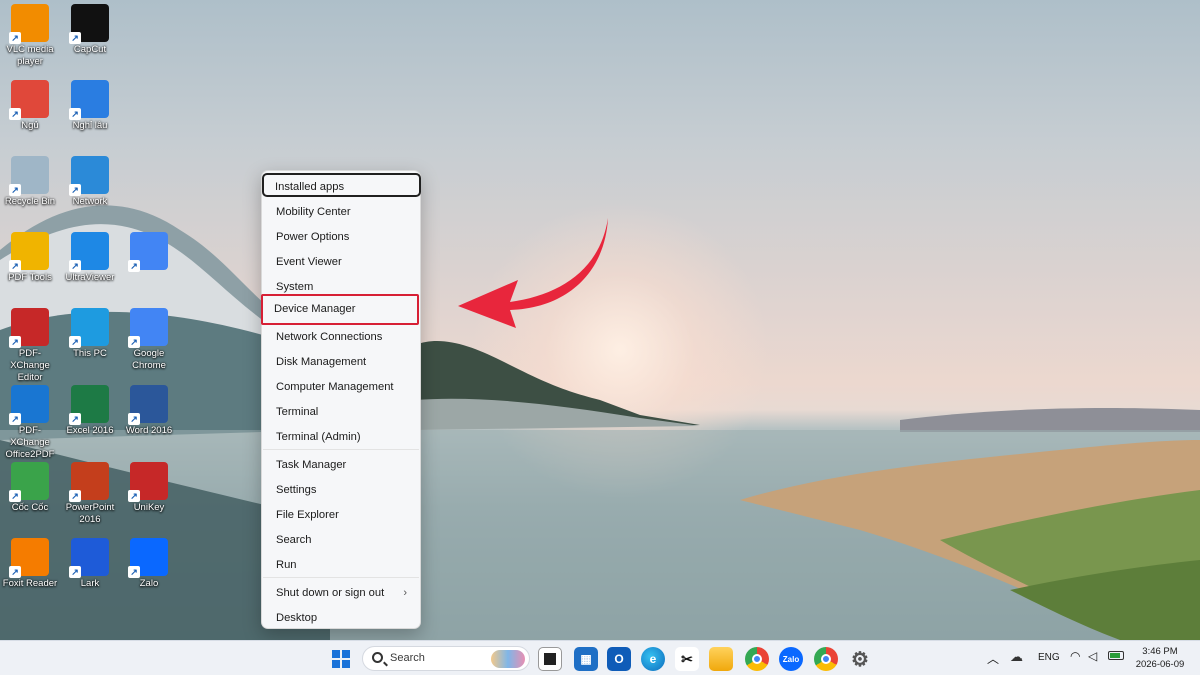  Describe the element at coordinates (341, 616) in the screenshot. I see `menu-item-desktop: Desktop` at that location.